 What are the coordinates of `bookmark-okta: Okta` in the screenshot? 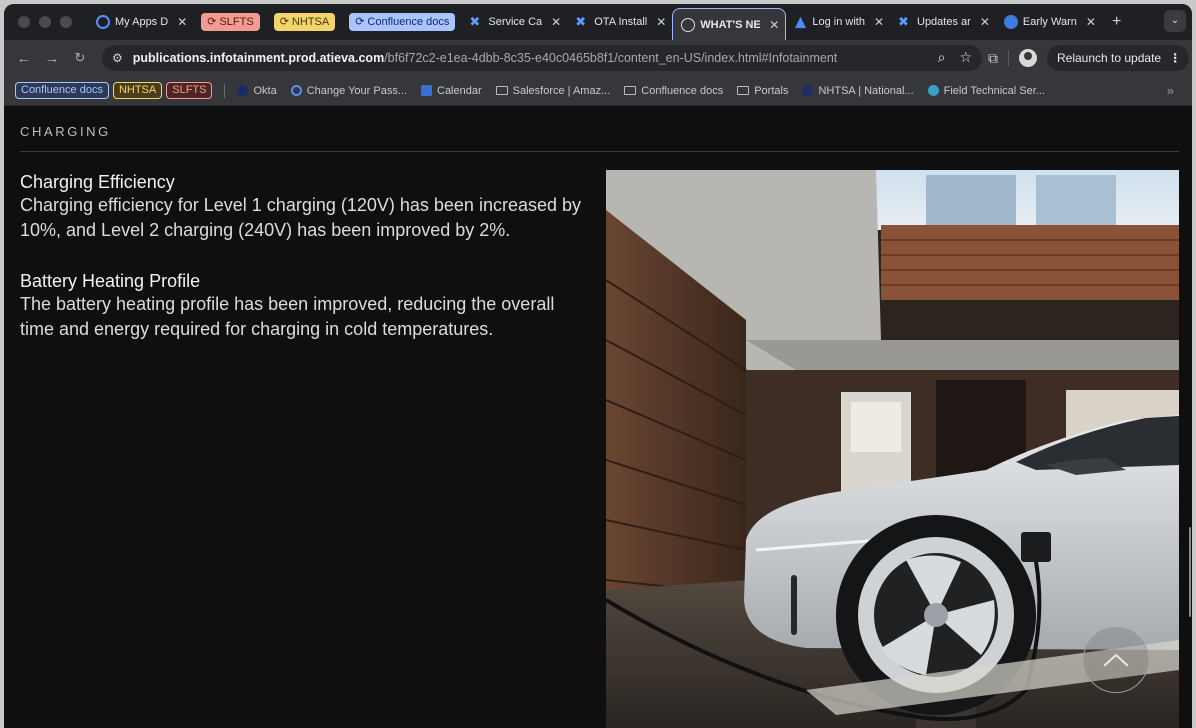 It's located at (257, 90).